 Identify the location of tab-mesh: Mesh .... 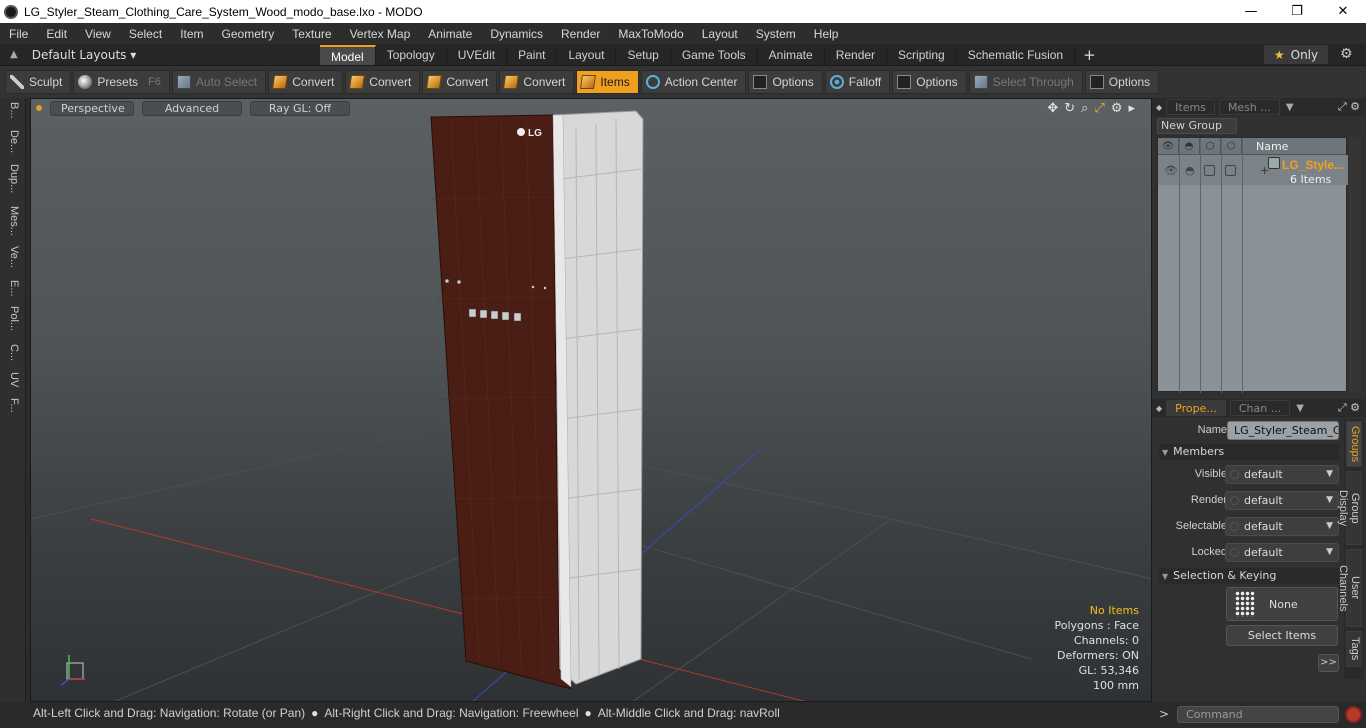
(1249, 107).